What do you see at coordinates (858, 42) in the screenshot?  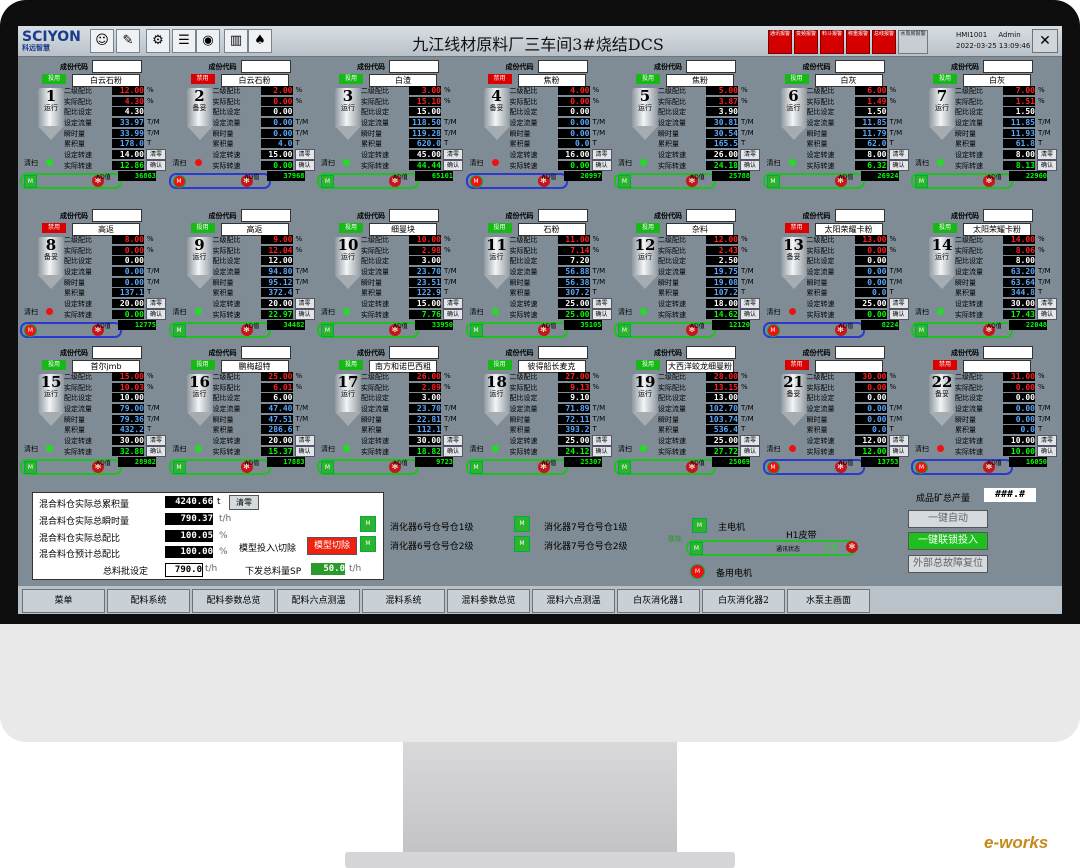 I see `alarm-weigh: 称重报警` at bounding box center [858, 42].